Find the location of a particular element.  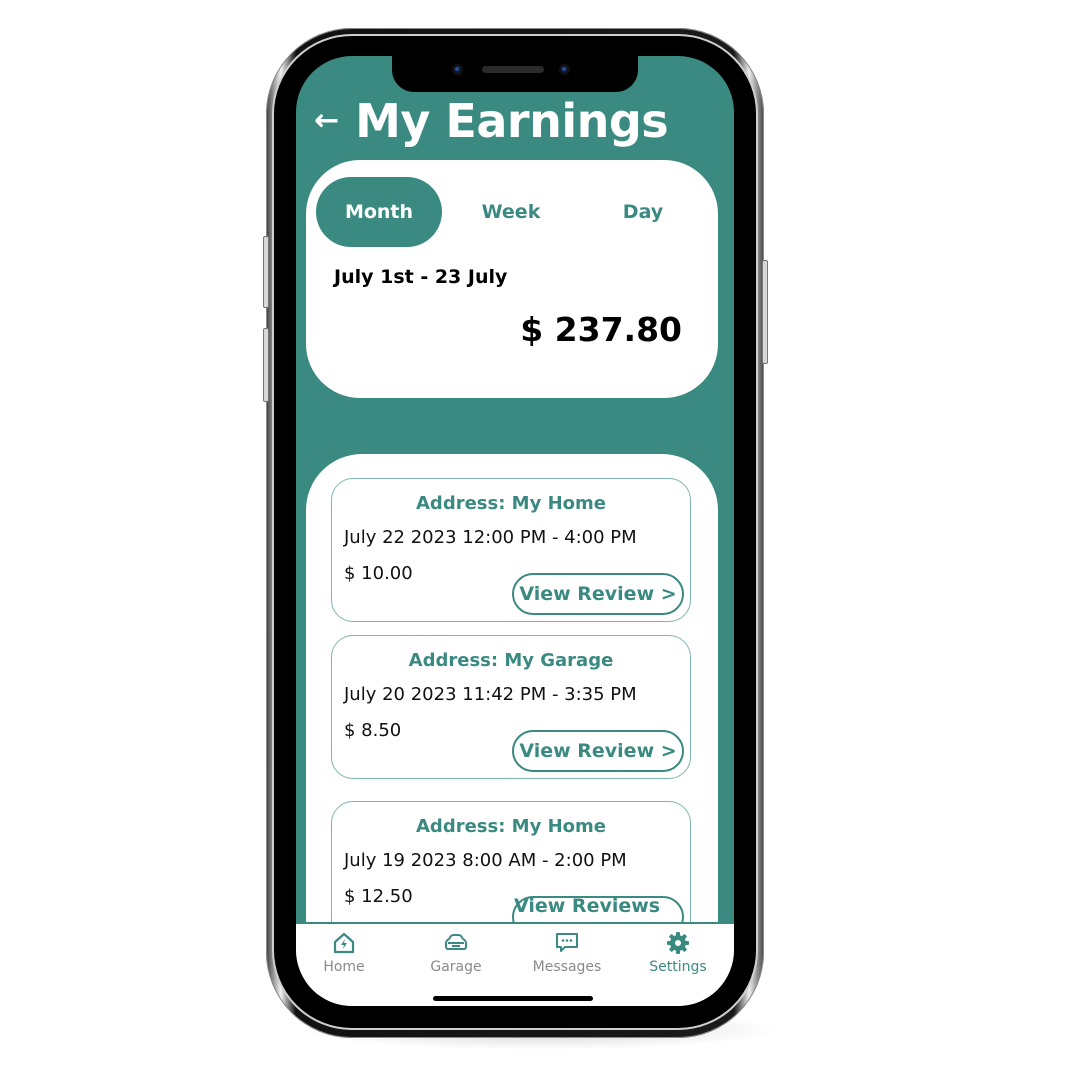

silent-switch is located at coordinates (266, 272).